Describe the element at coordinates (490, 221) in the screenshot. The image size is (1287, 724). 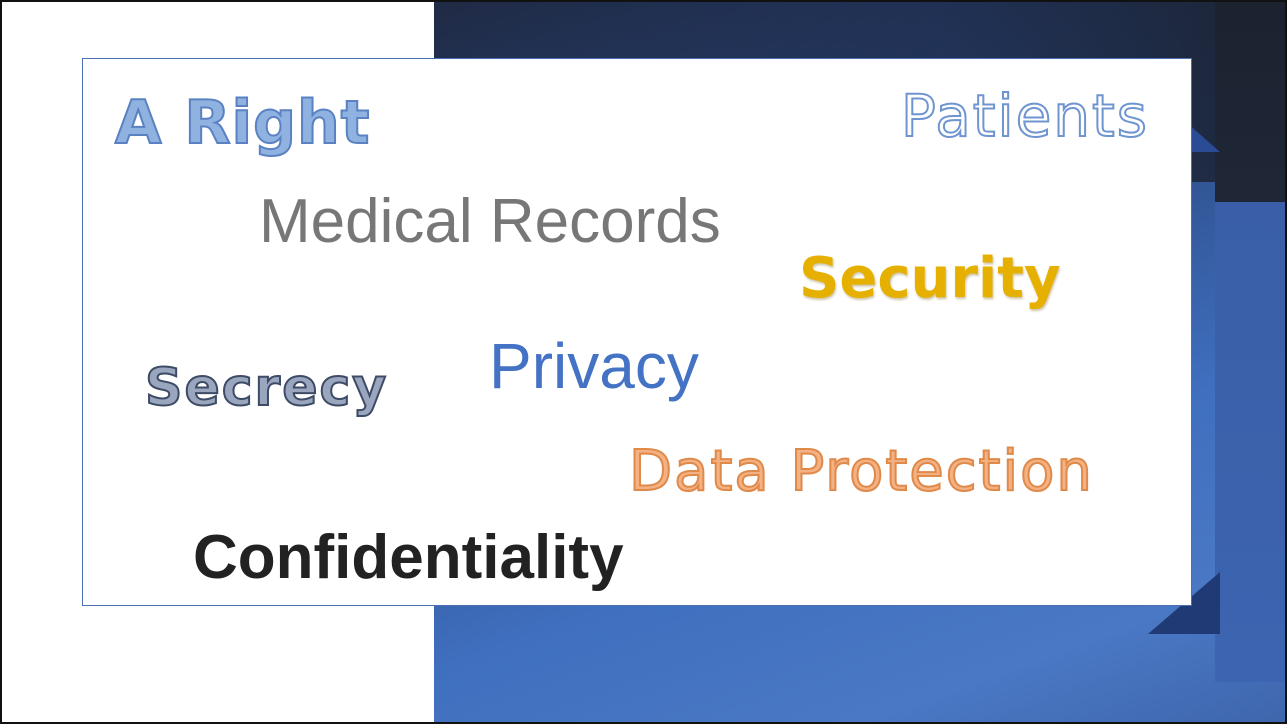
I see `word-medical-records: Medical Records` at that location.